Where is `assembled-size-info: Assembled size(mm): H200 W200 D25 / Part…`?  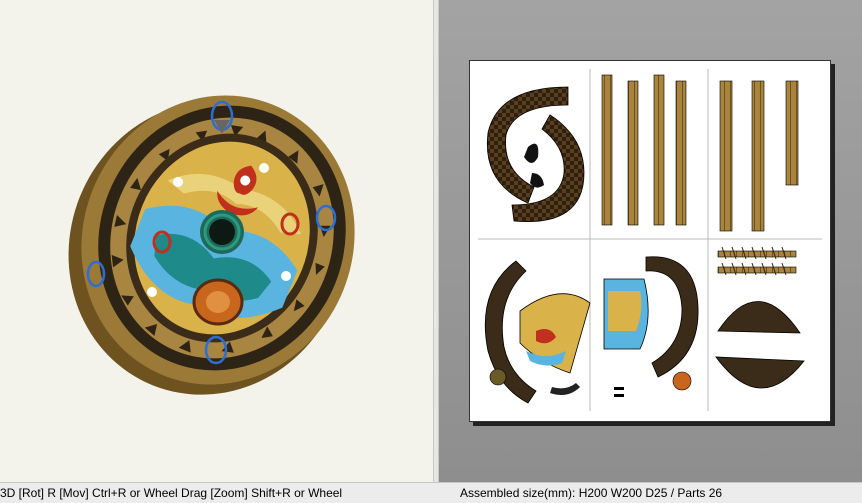 assembled-size-info: Assembled size(mm): H200 W200 D25 / Part… is located at coordinates (591, 493).